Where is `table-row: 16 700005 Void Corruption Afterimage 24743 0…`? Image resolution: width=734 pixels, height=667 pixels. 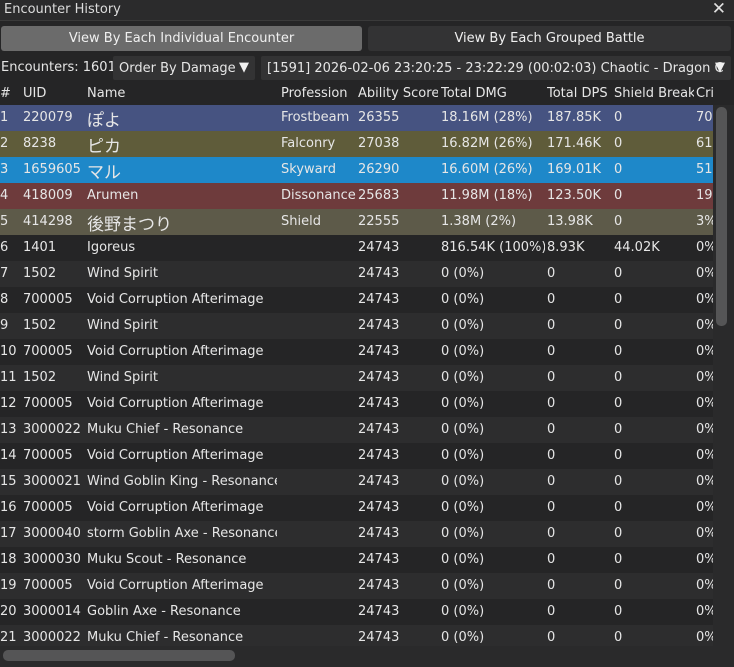 table-row: 16 700005 Void Corruption Afterimage 24743 0… is located at coordinates (356, 508).